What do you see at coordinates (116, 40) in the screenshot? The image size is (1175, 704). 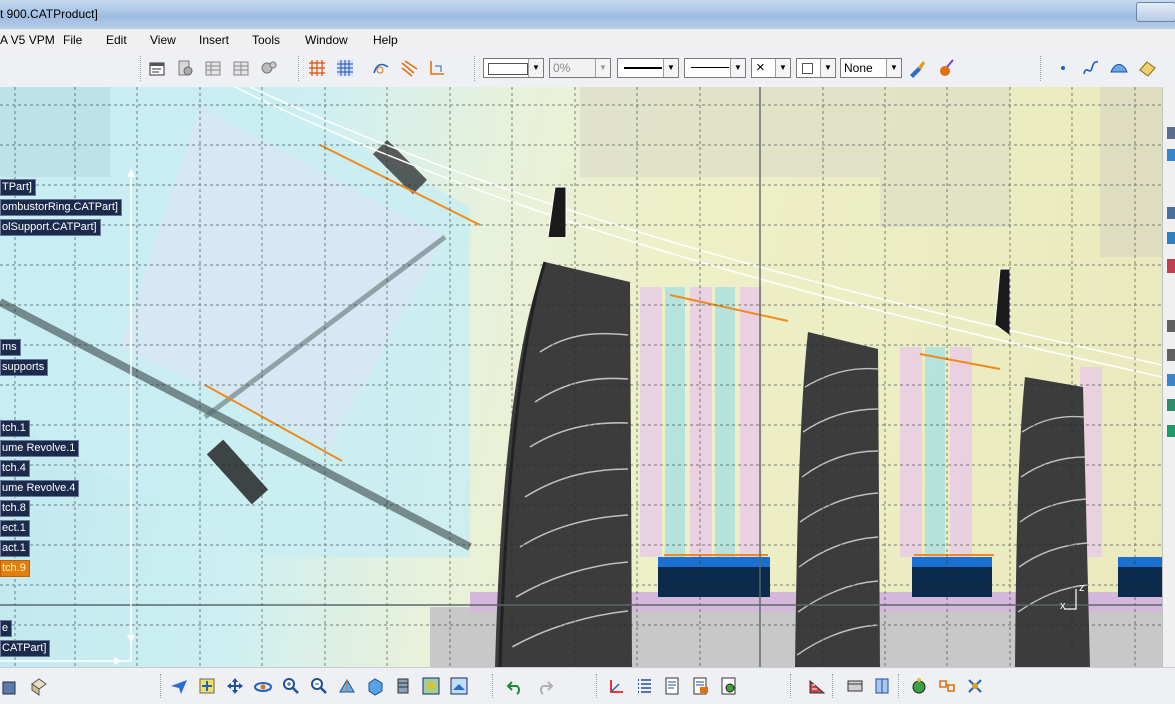 I see `menu-edit: Edit` at bounding box center [116, 40].